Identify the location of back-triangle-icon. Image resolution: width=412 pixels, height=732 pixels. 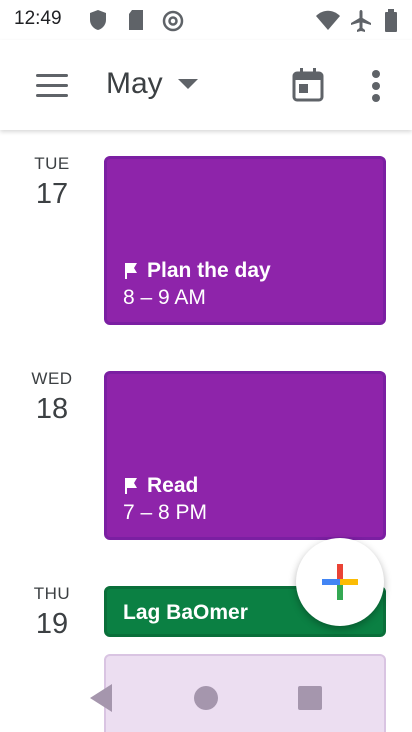
(101, 698).